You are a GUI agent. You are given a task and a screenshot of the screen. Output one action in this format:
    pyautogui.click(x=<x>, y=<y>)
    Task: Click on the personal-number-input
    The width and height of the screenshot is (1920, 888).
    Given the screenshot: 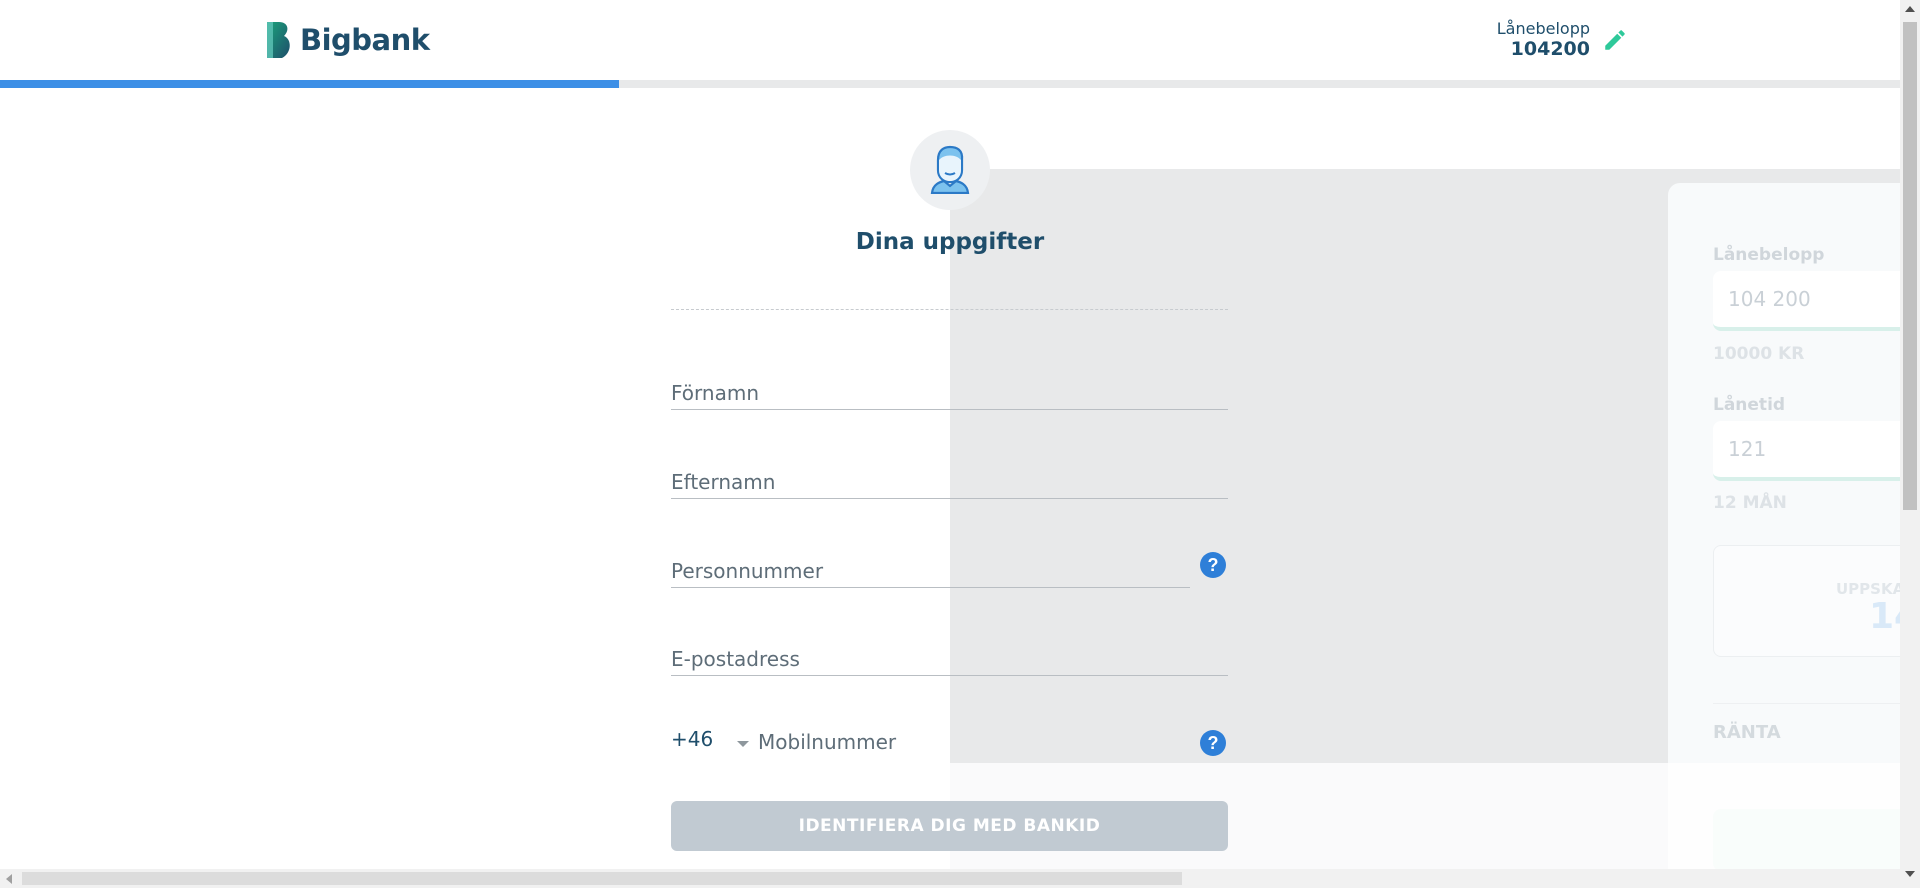 What is the action you would take?
    pyautogui.click(x=930, y=567)
    